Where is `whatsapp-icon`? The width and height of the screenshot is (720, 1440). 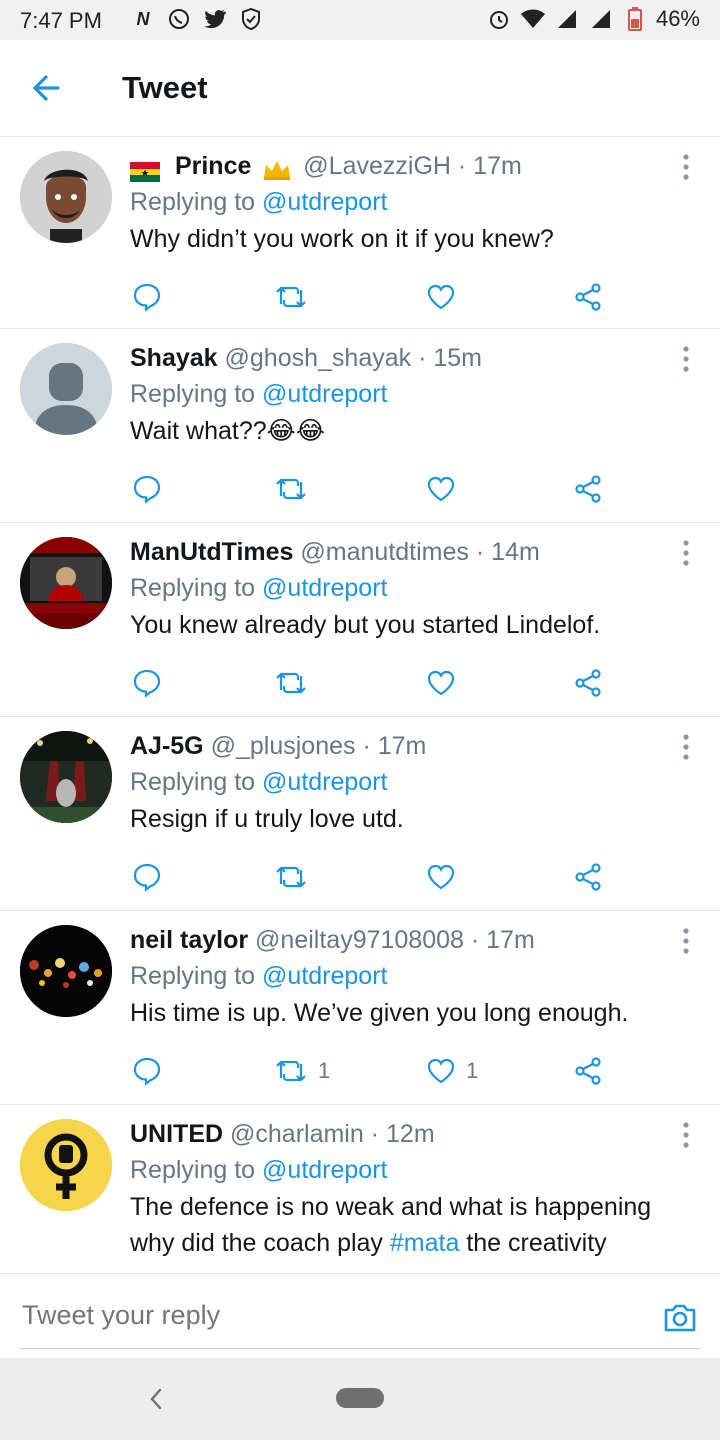
whatsapp-icon is located at coordinates (179, 19).